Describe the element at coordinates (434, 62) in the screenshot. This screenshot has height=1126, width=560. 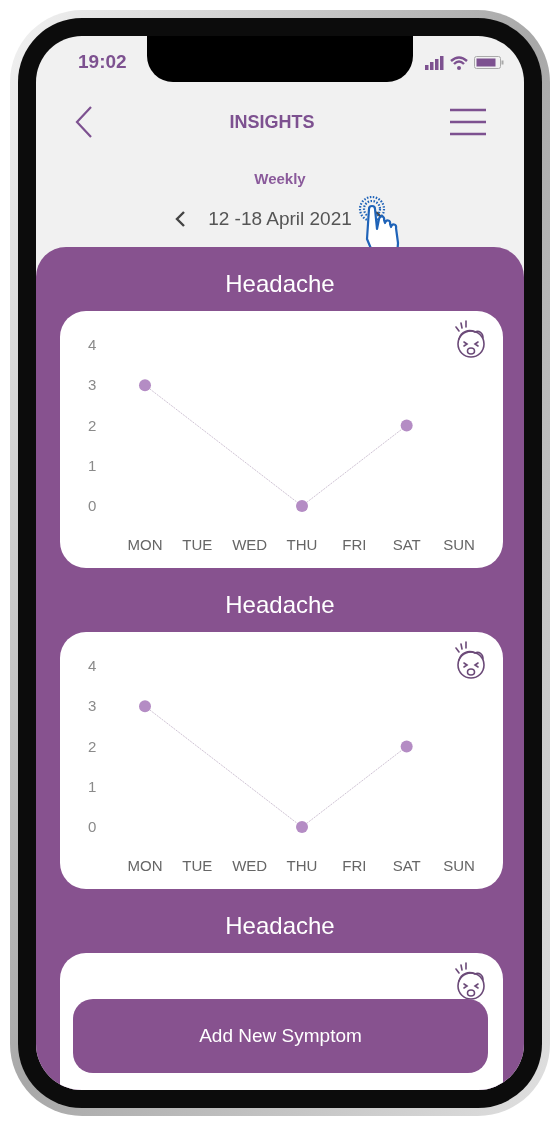
I see `signal-icon` at that location.